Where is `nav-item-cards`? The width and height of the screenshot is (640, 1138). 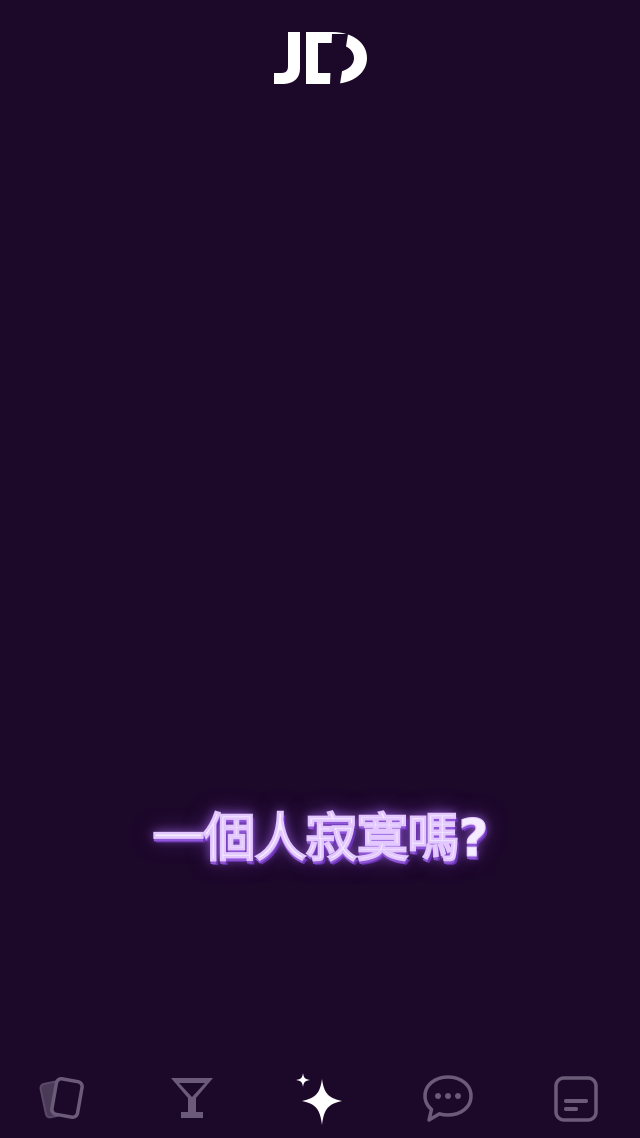
nav-item-cards is located at coordinates (64, 1099).